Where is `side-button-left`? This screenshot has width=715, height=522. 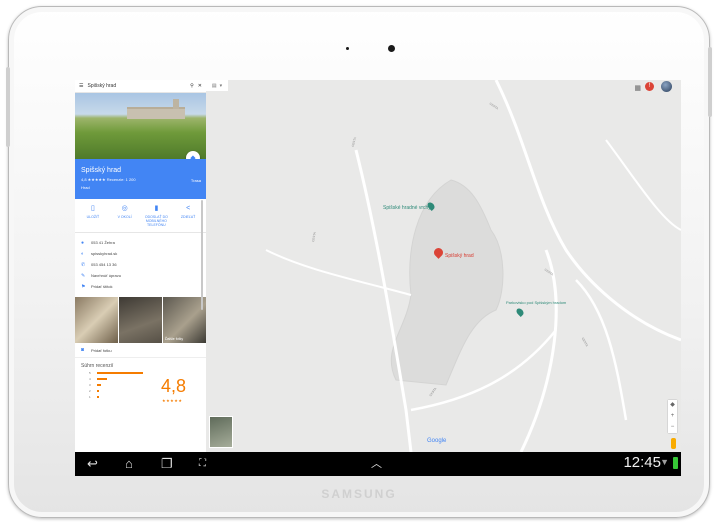 side-button-left is located at coordinates (8, 107).